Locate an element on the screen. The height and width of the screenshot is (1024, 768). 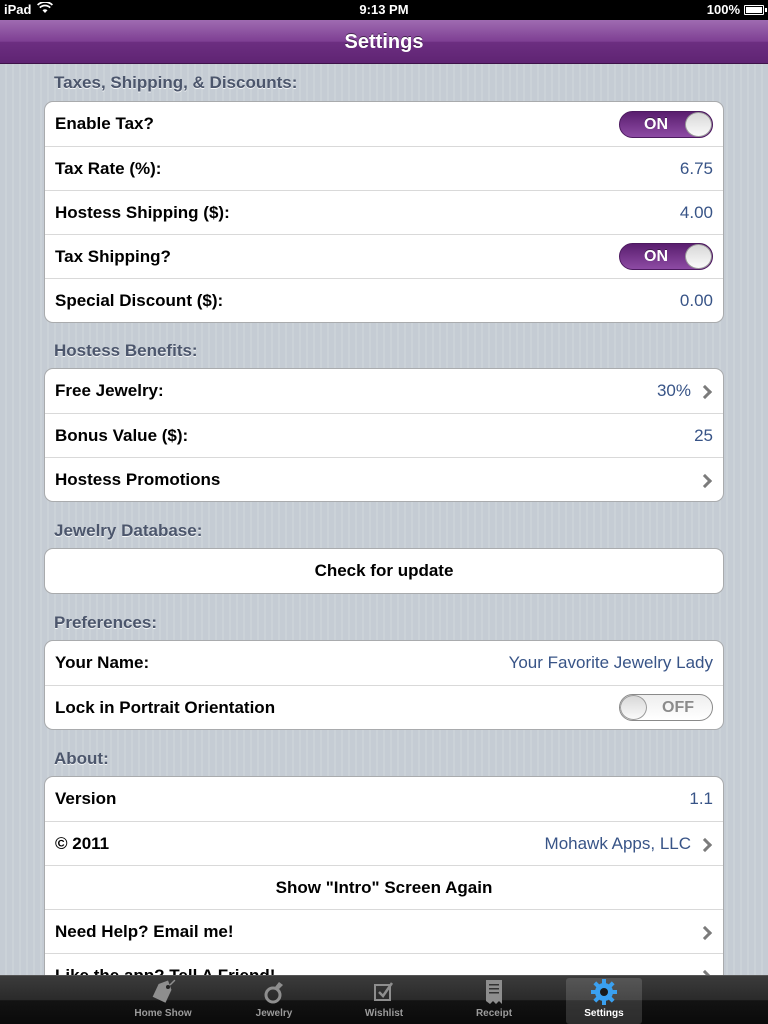
tab-label: Receipt is located at coordinates (494, 1013).